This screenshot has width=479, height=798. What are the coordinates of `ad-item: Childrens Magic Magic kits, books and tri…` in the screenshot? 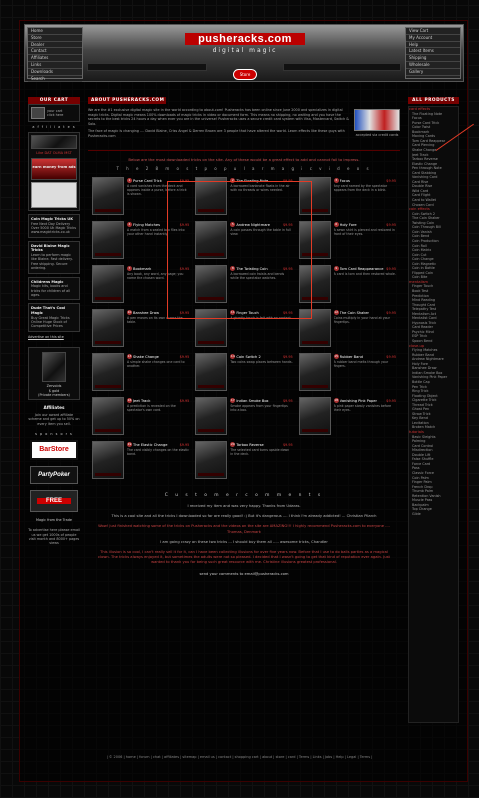 It's located at (54, 288).